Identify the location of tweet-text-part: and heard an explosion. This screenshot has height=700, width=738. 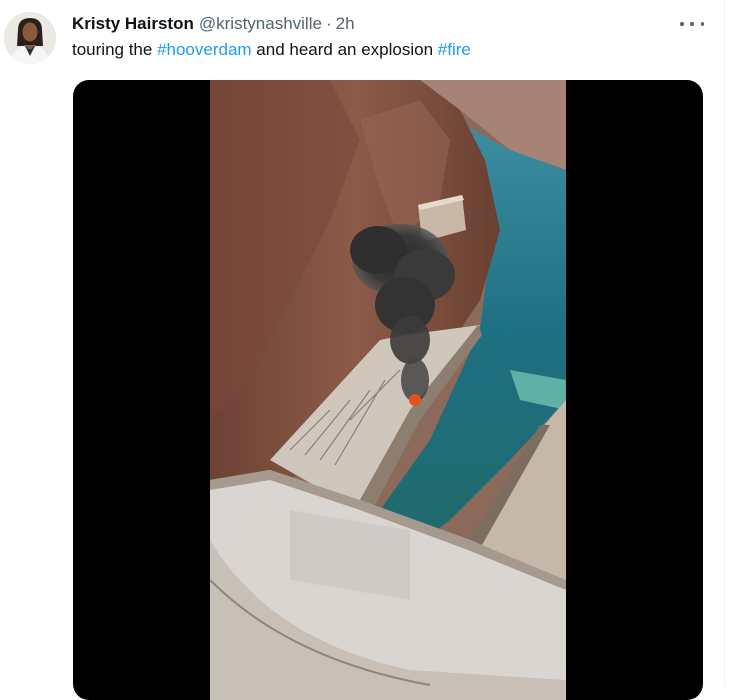
(344, 49).